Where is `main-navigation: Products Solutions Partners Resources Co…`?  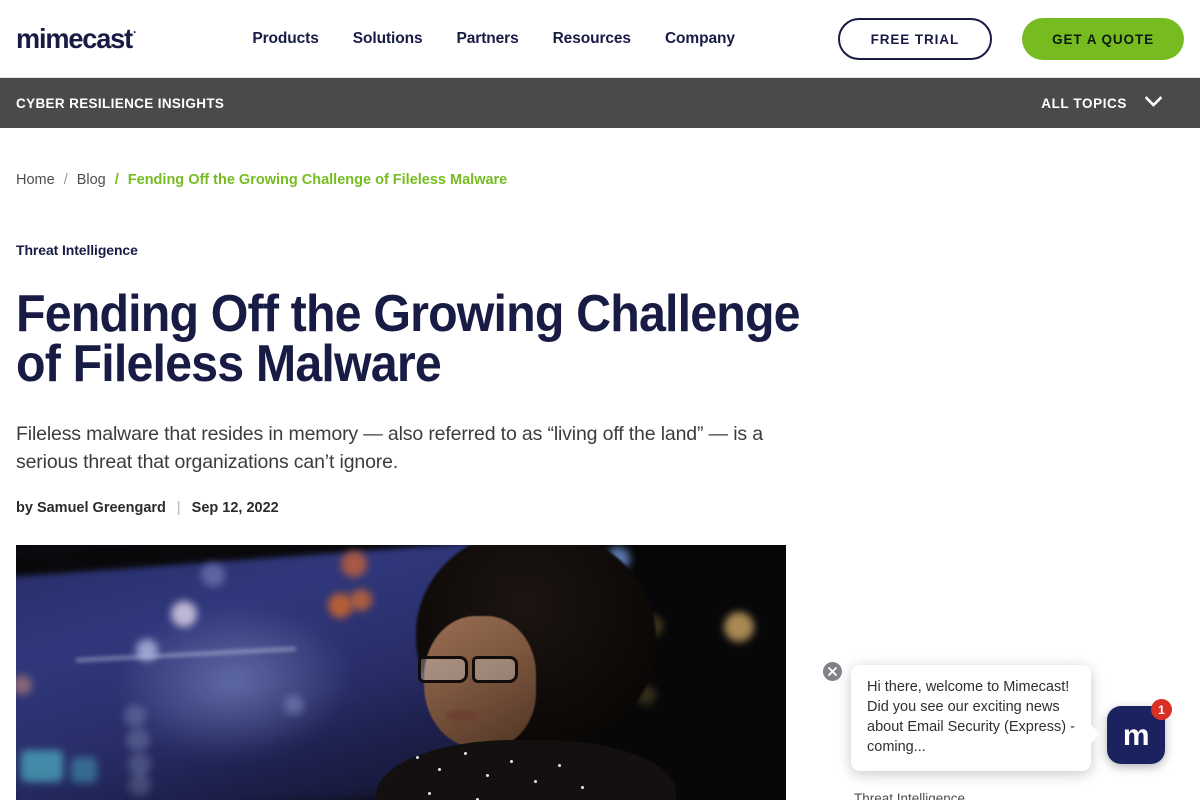
main-navigation: Products Solutions Partners Resources Co… is located at coordinates (493, 39).